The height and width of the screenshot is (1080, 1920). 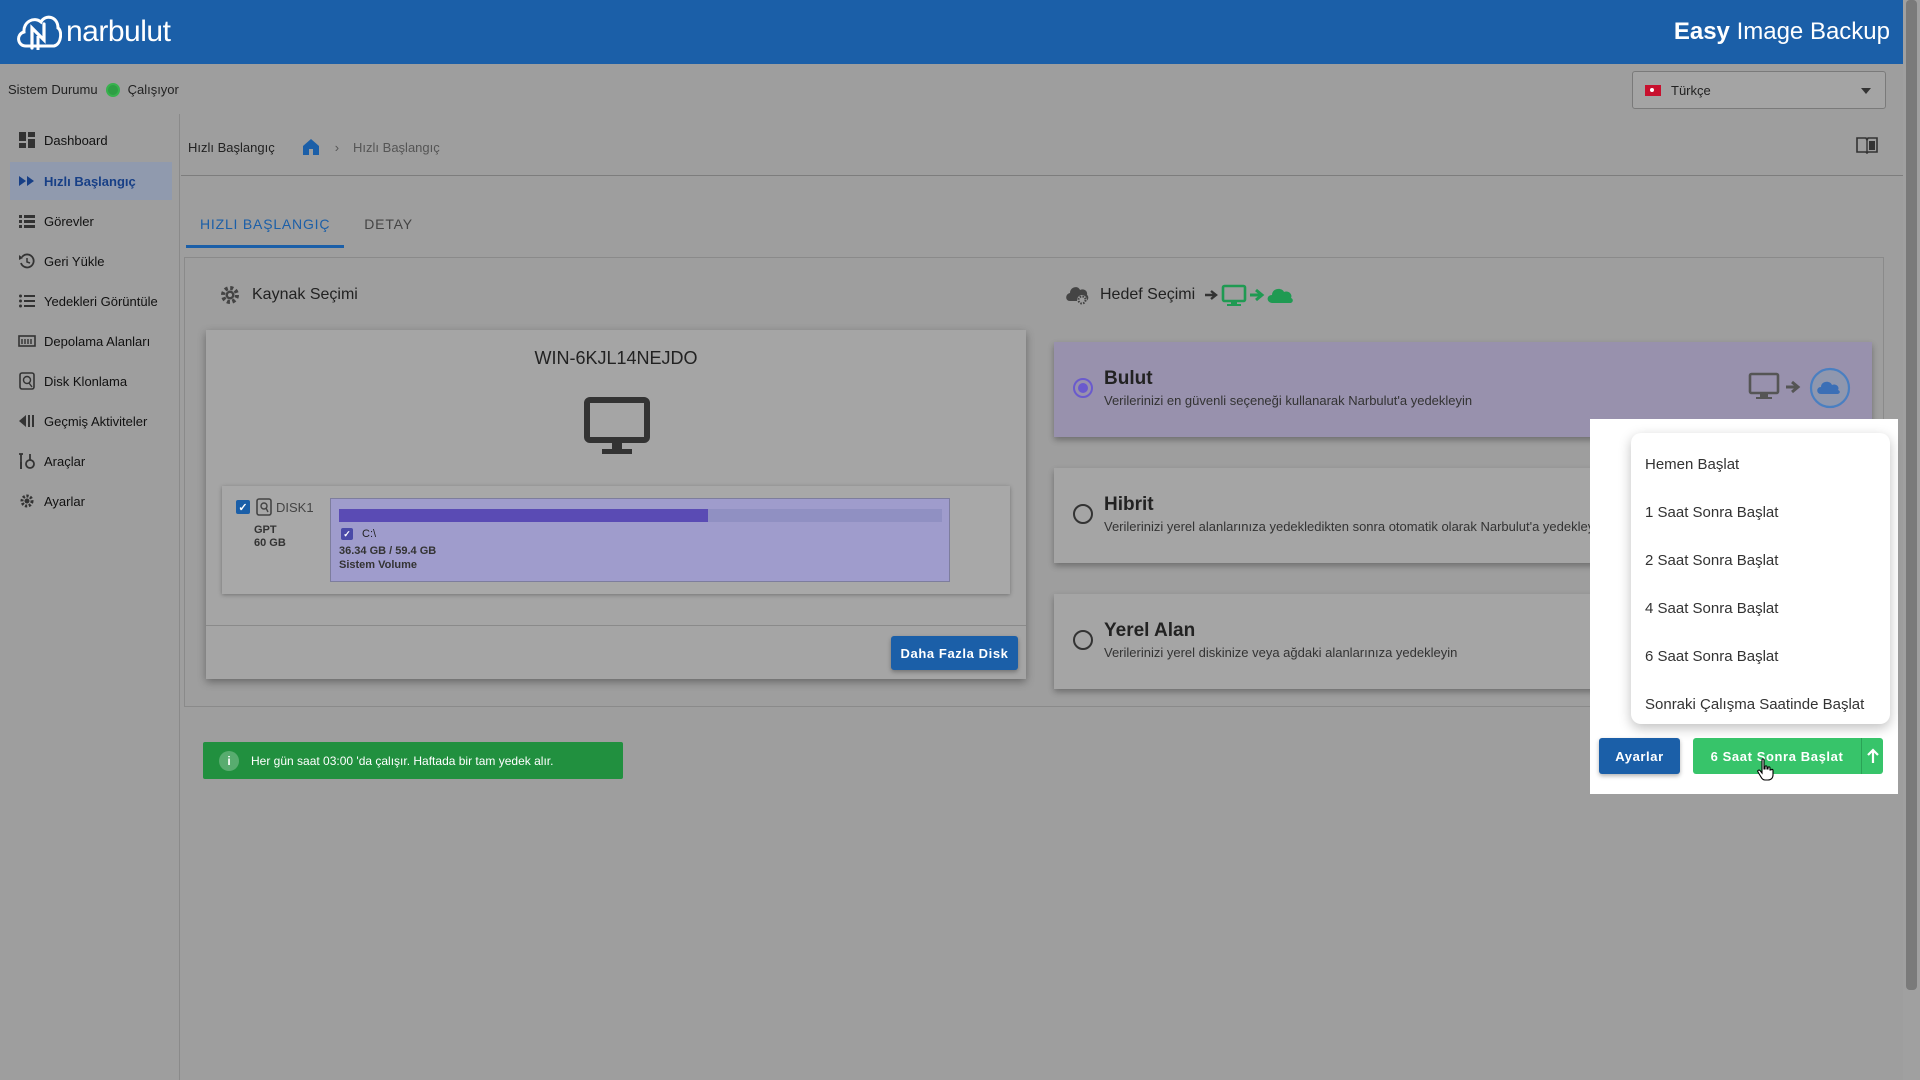 I want to click on disk-icon, so click(x=27, y=381).